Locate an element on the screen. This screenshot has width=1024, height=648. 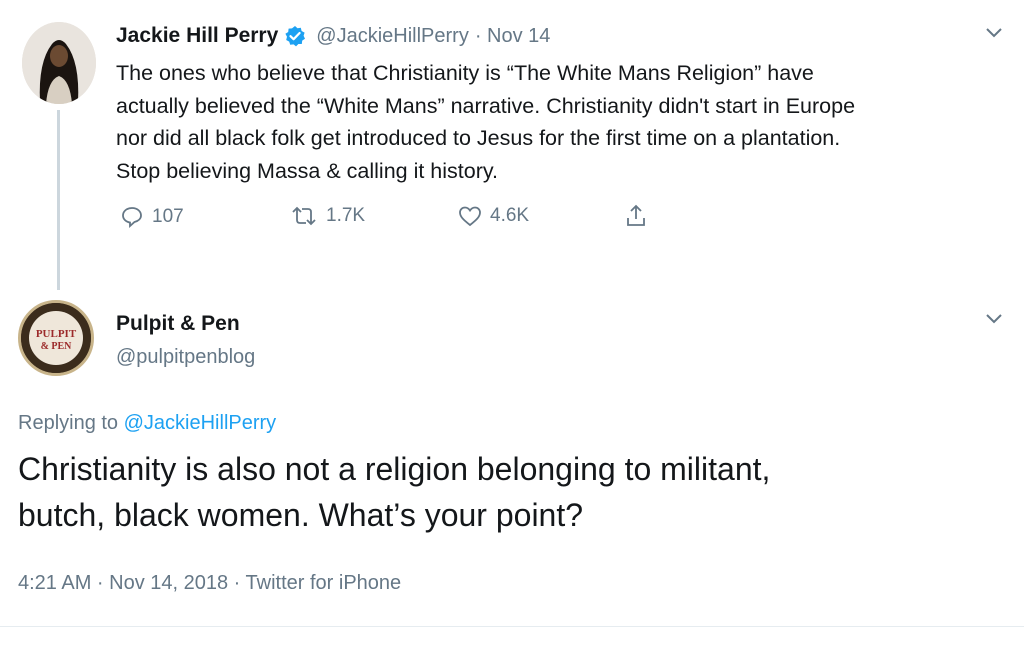
reply-author-avatar: PULPIT & PEN is located at coordinates (56, 338).